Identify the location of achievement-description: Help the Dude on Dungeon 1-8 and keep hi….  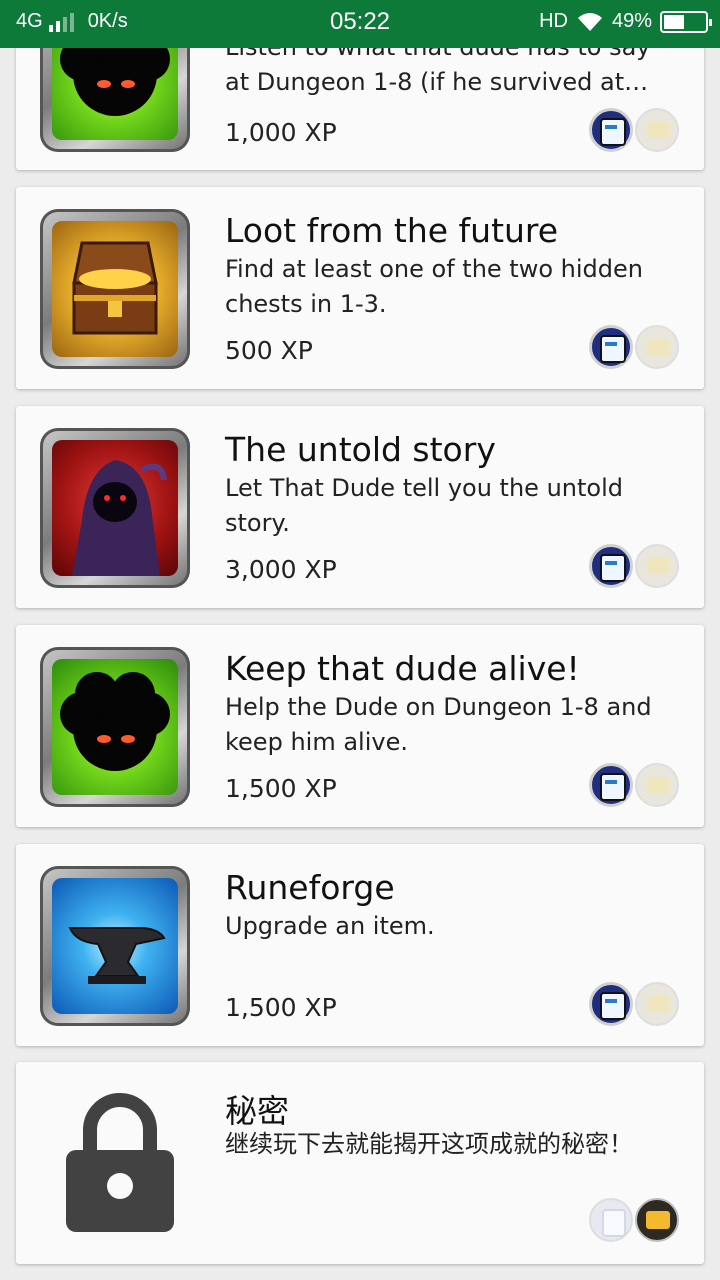
(438, 724).